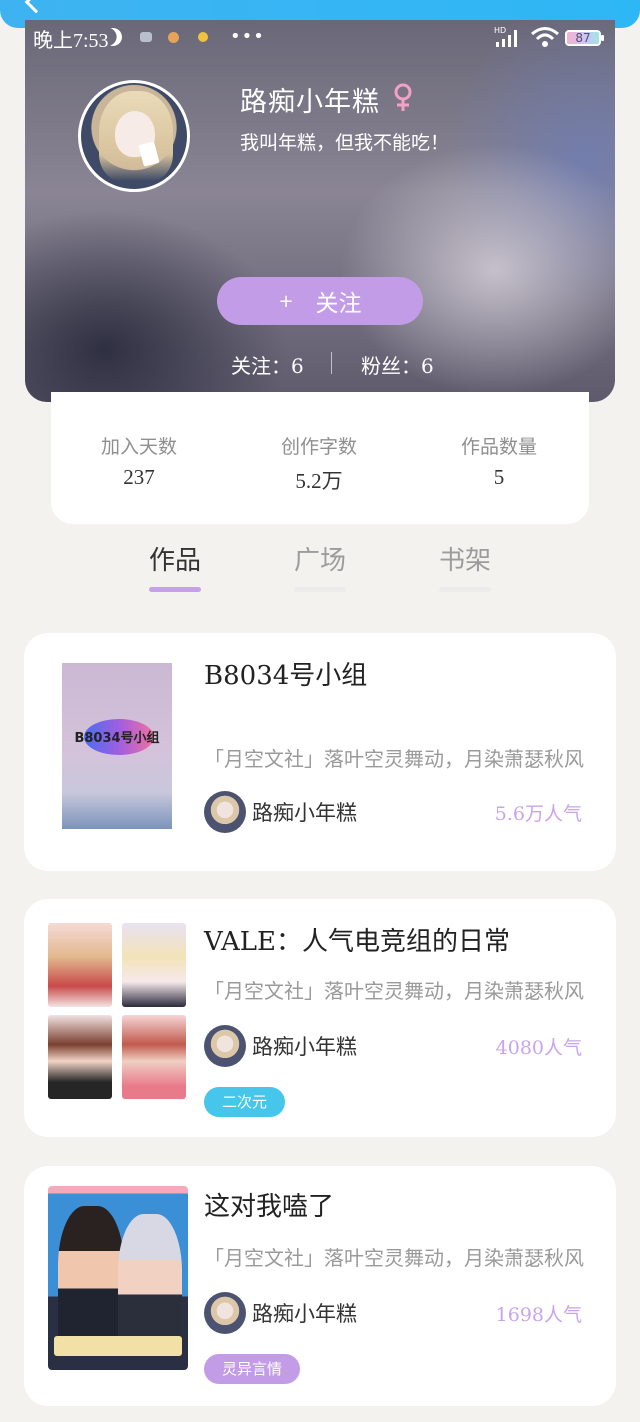 The width and height of the screenshot is (640, 1422). Describe the element at coordinates (499, 477) in the screenshot. I see `stat-value: 5` at that location.